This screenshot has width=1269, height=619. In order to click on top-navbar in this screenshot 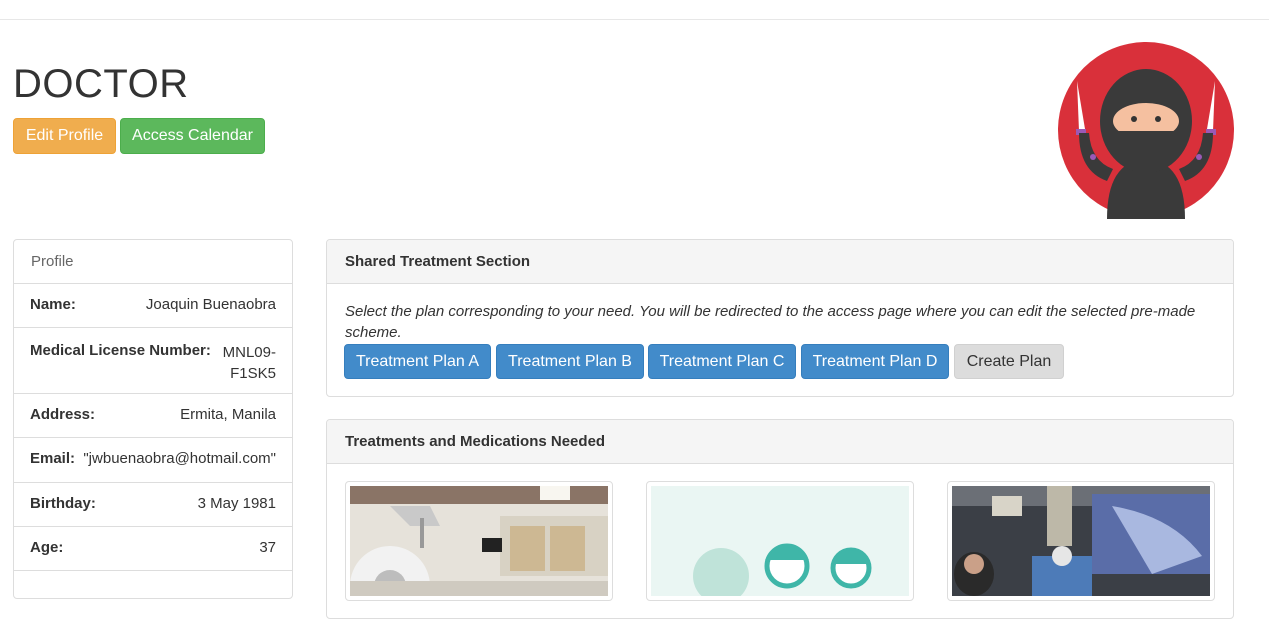, I will do `click(634, 10)`.